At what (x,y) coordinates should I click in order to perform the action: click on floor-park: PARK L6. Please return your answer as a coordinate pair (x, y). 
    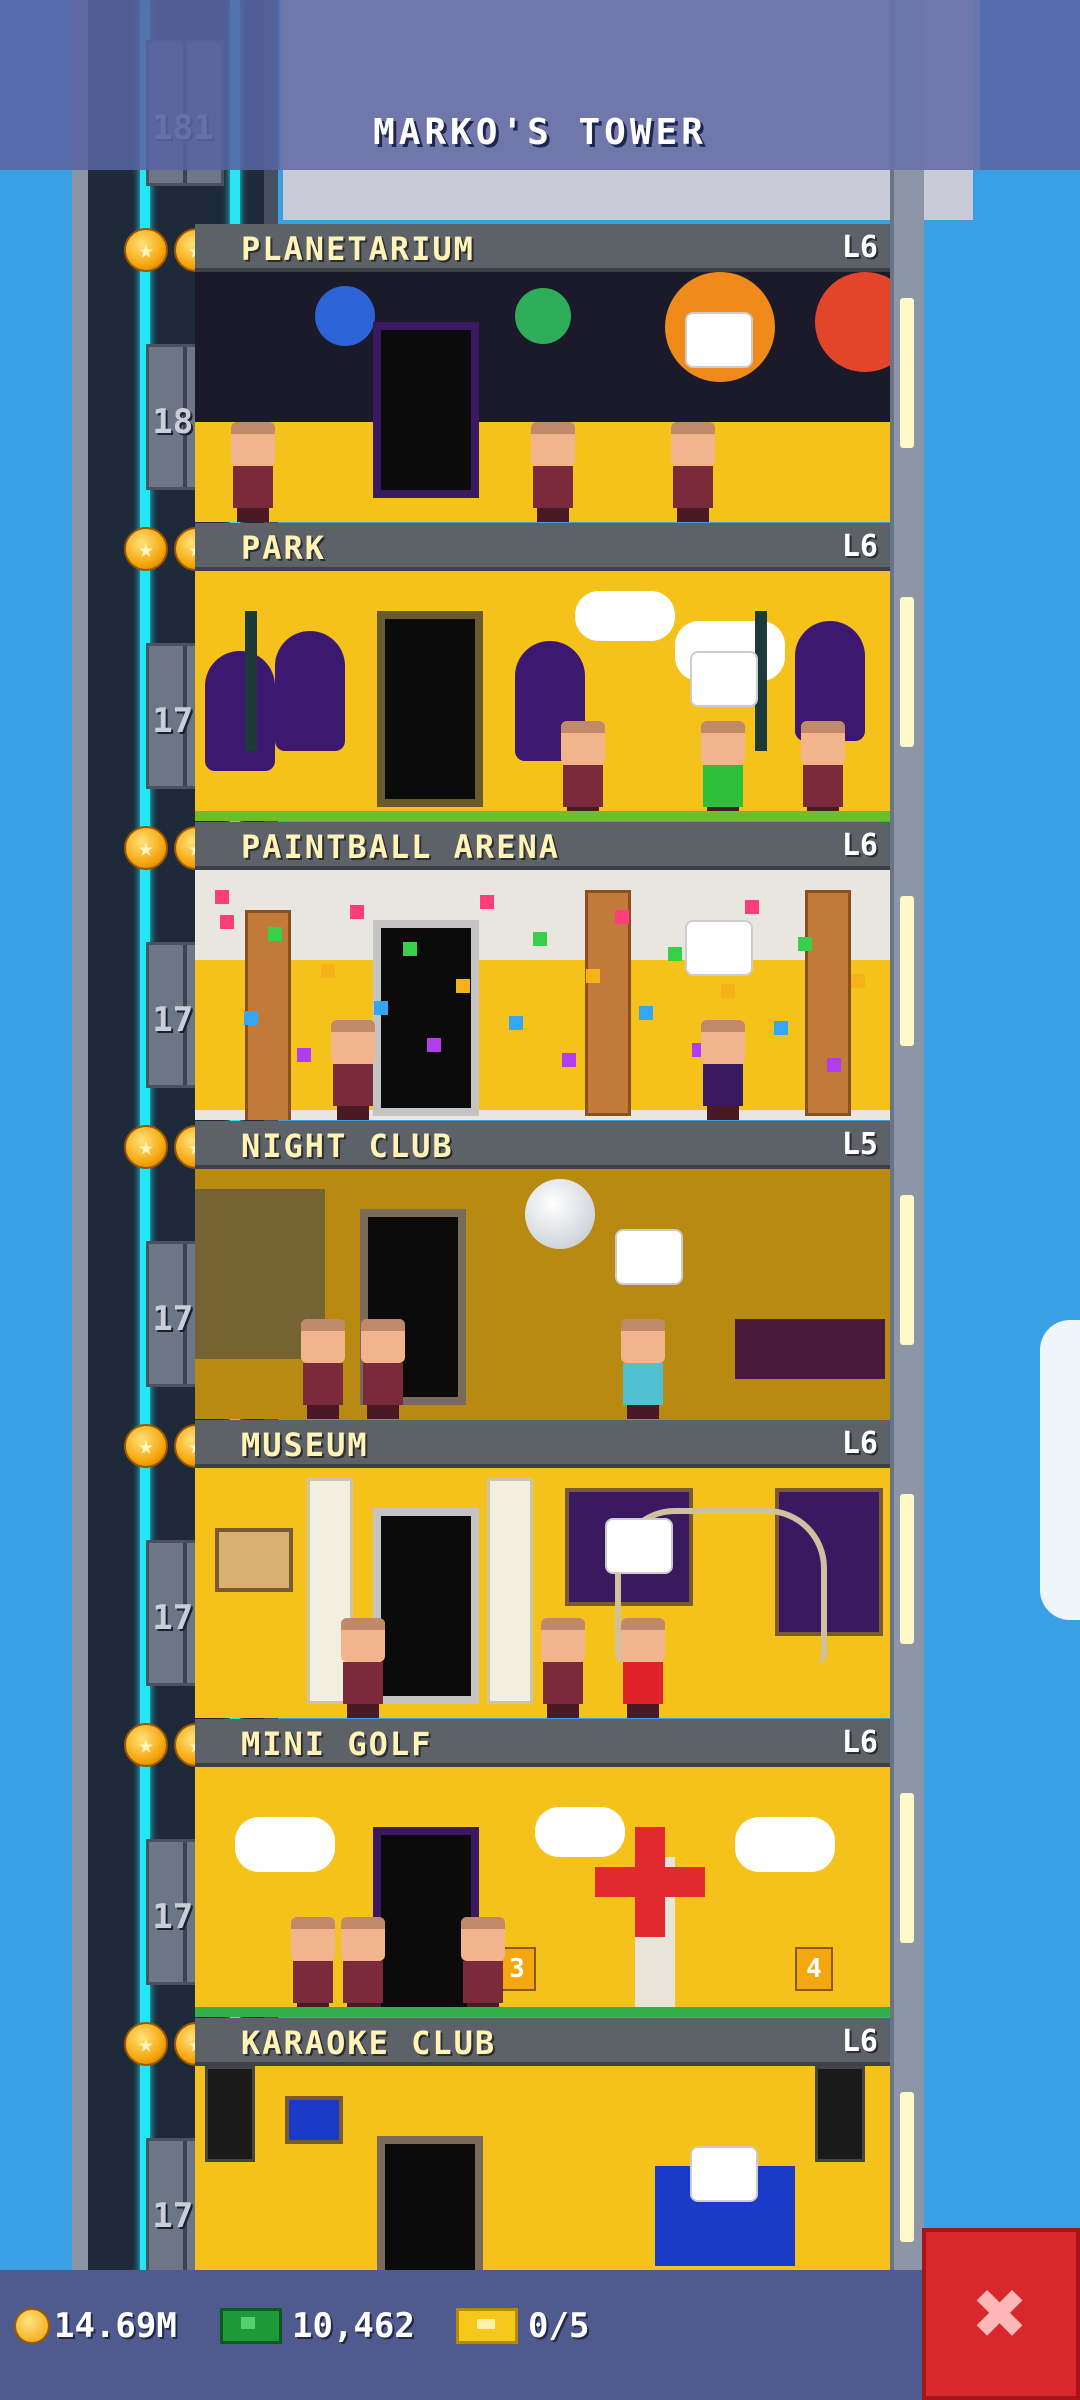
    Looking at the image, I should click on (542, 672).